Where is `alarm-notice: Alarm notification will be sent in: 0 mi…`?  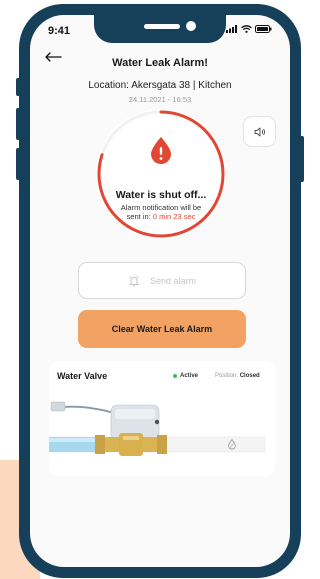 alarm-notice: Alarm notification will be sent in: 0 mi… is located at coordinates (161, 212).